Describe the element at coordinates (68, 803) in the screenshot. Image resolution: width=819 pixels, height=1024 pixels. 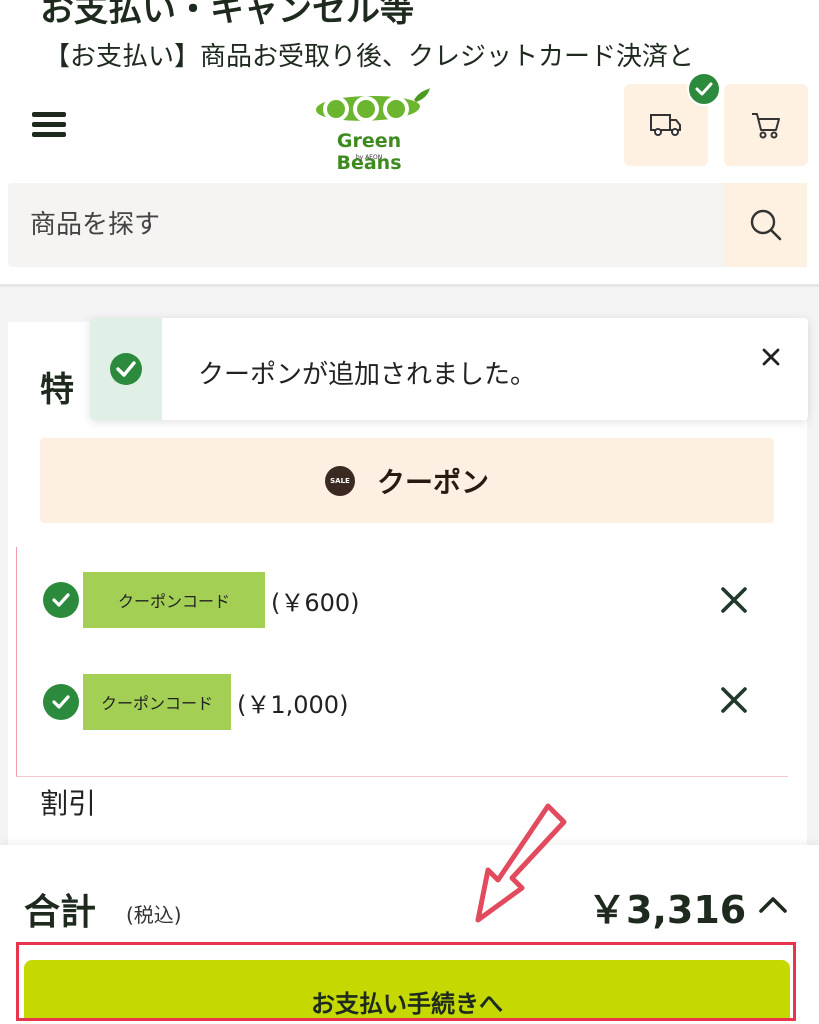
I see `discount-label: 割引` at that location.